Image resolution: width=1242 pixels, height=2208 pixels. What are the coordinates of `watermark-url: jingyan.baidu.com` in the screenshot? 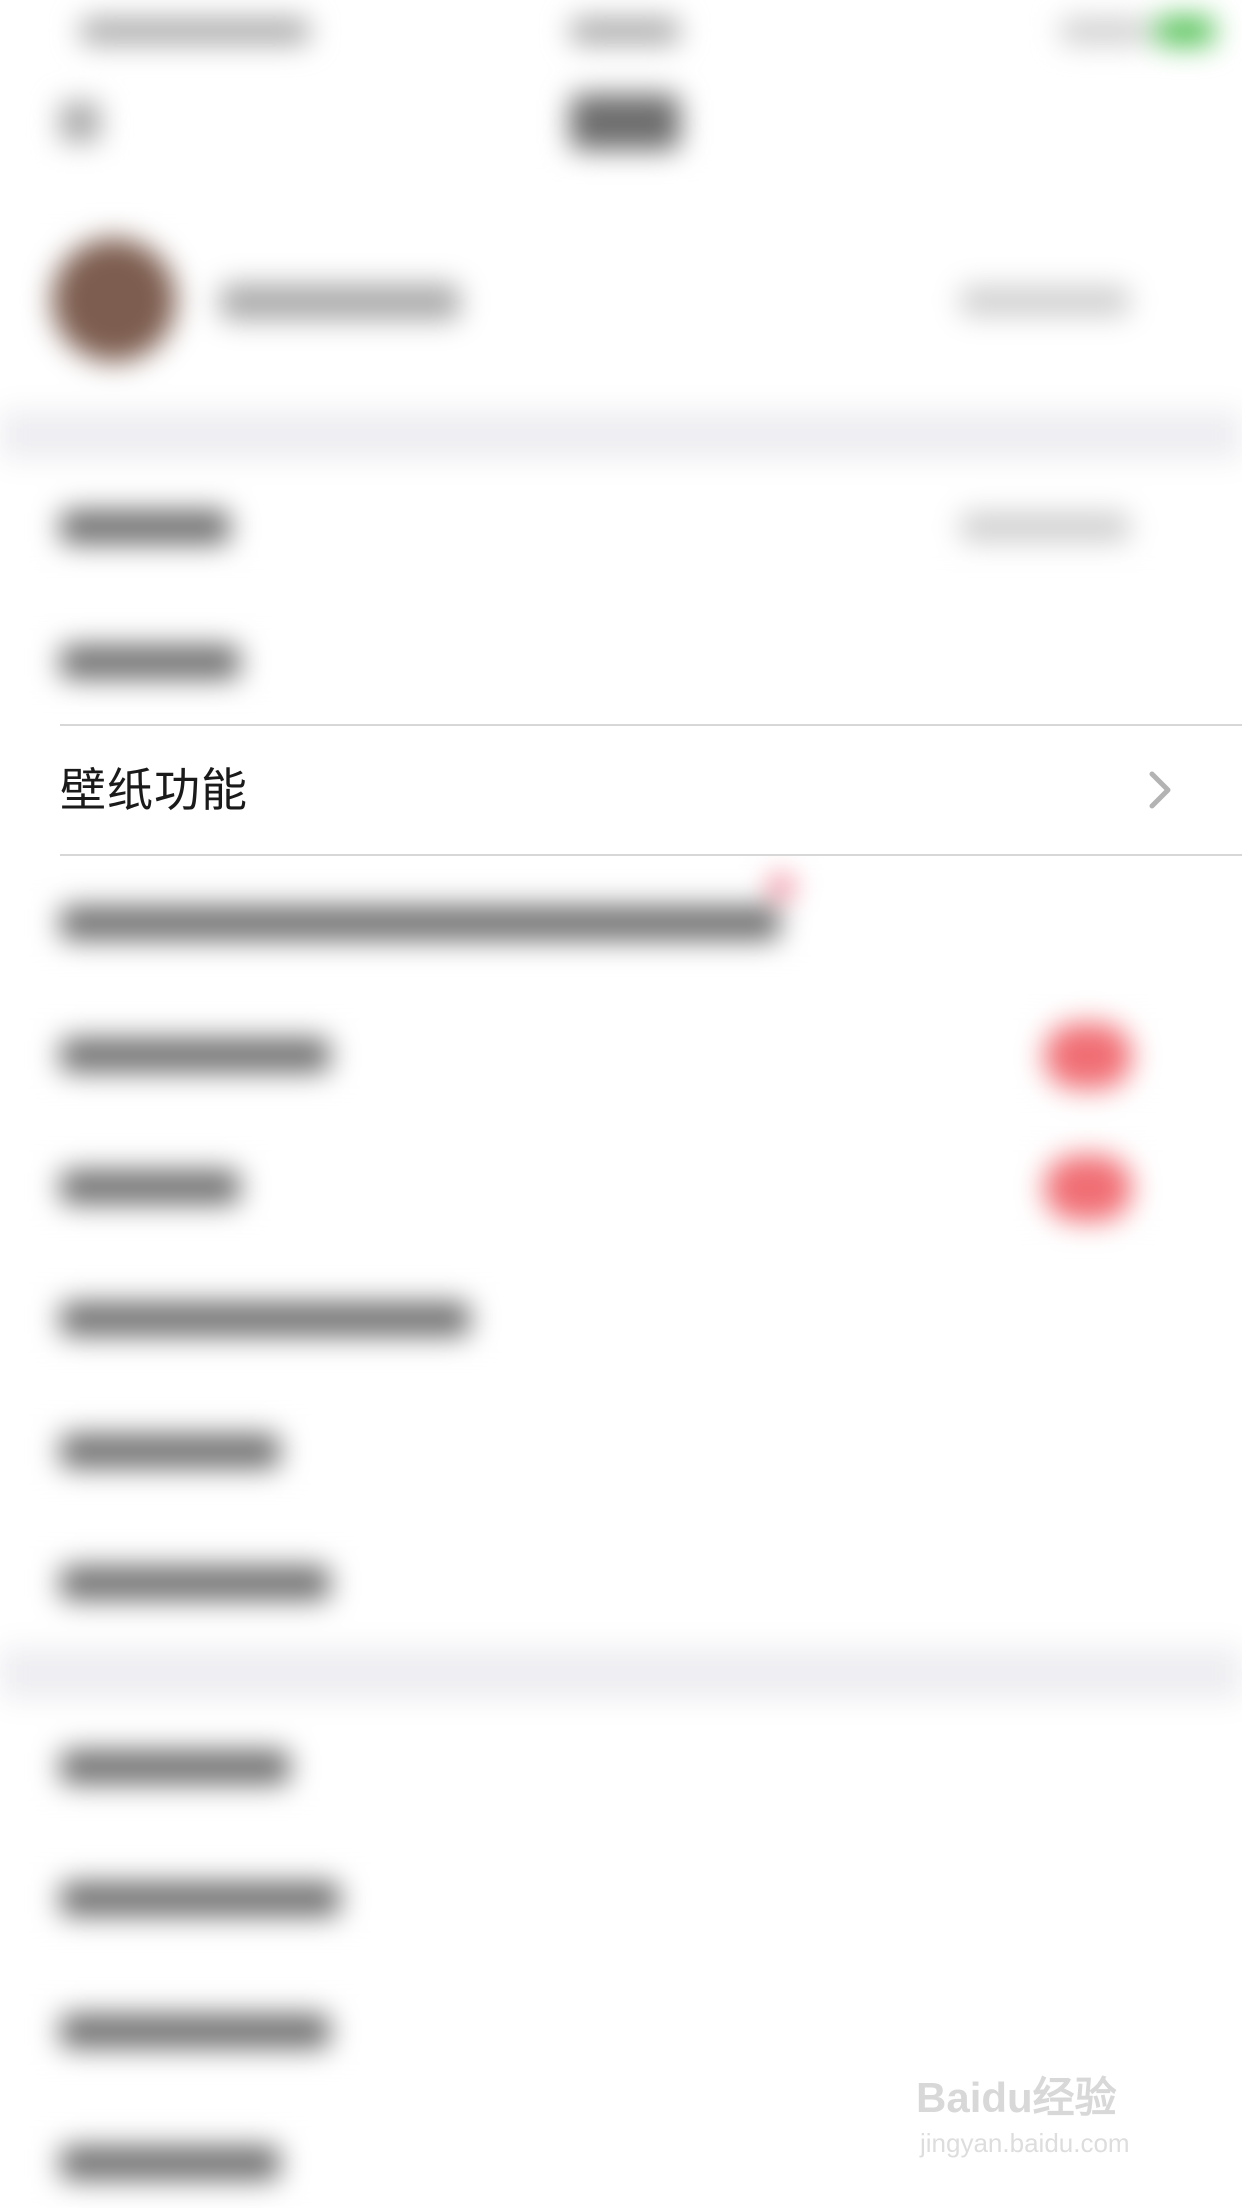 It's located at (1025, 2143).